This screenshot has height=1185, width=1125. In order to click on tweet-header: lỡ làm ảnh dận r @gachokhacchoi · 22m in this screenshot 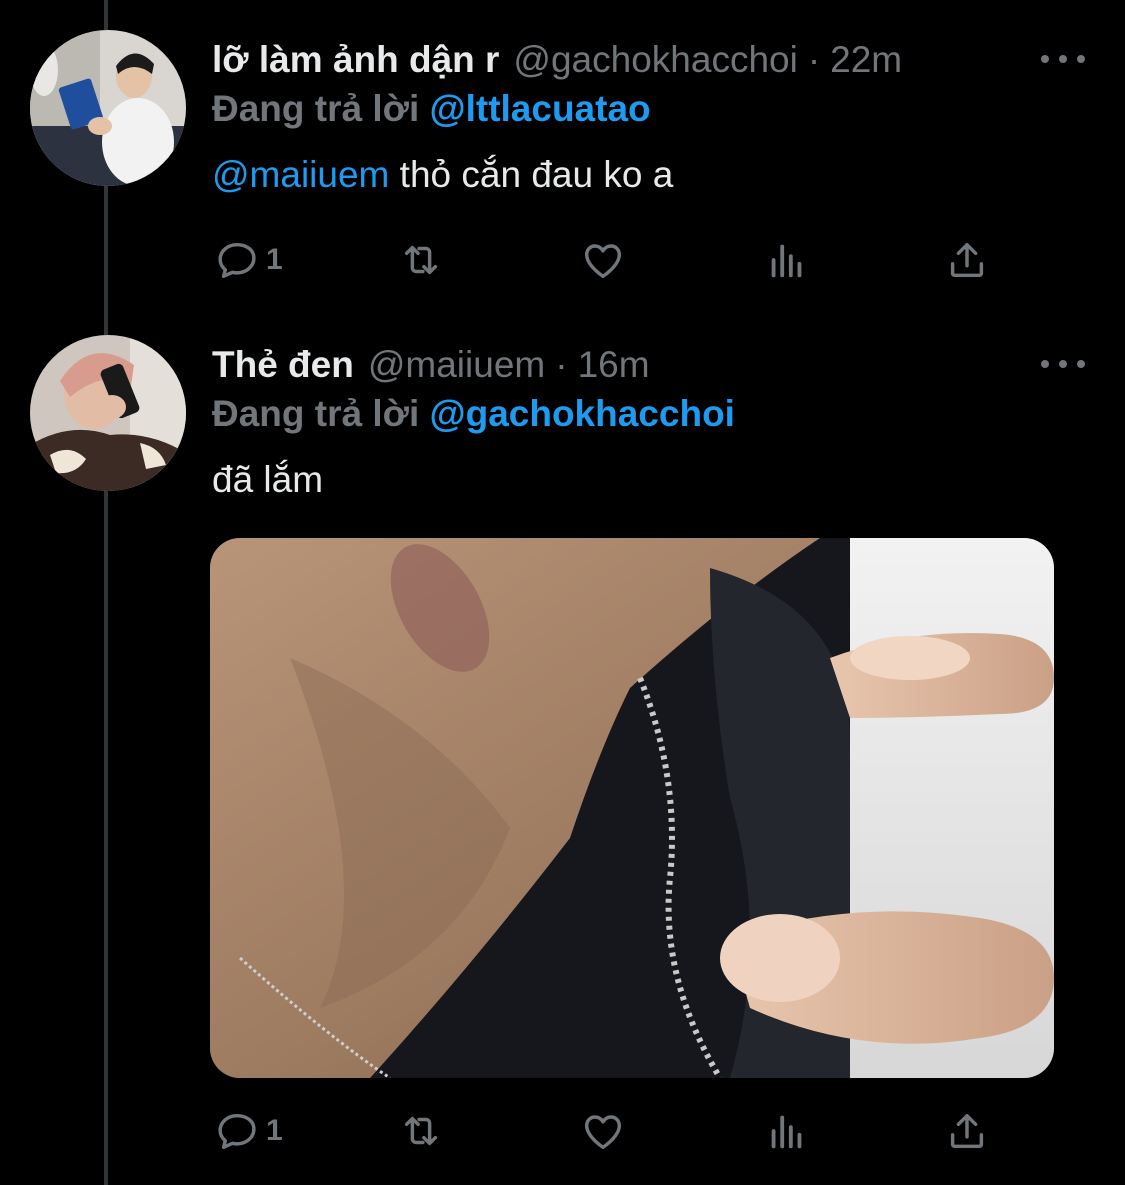, I will do `click(557, 60)`.